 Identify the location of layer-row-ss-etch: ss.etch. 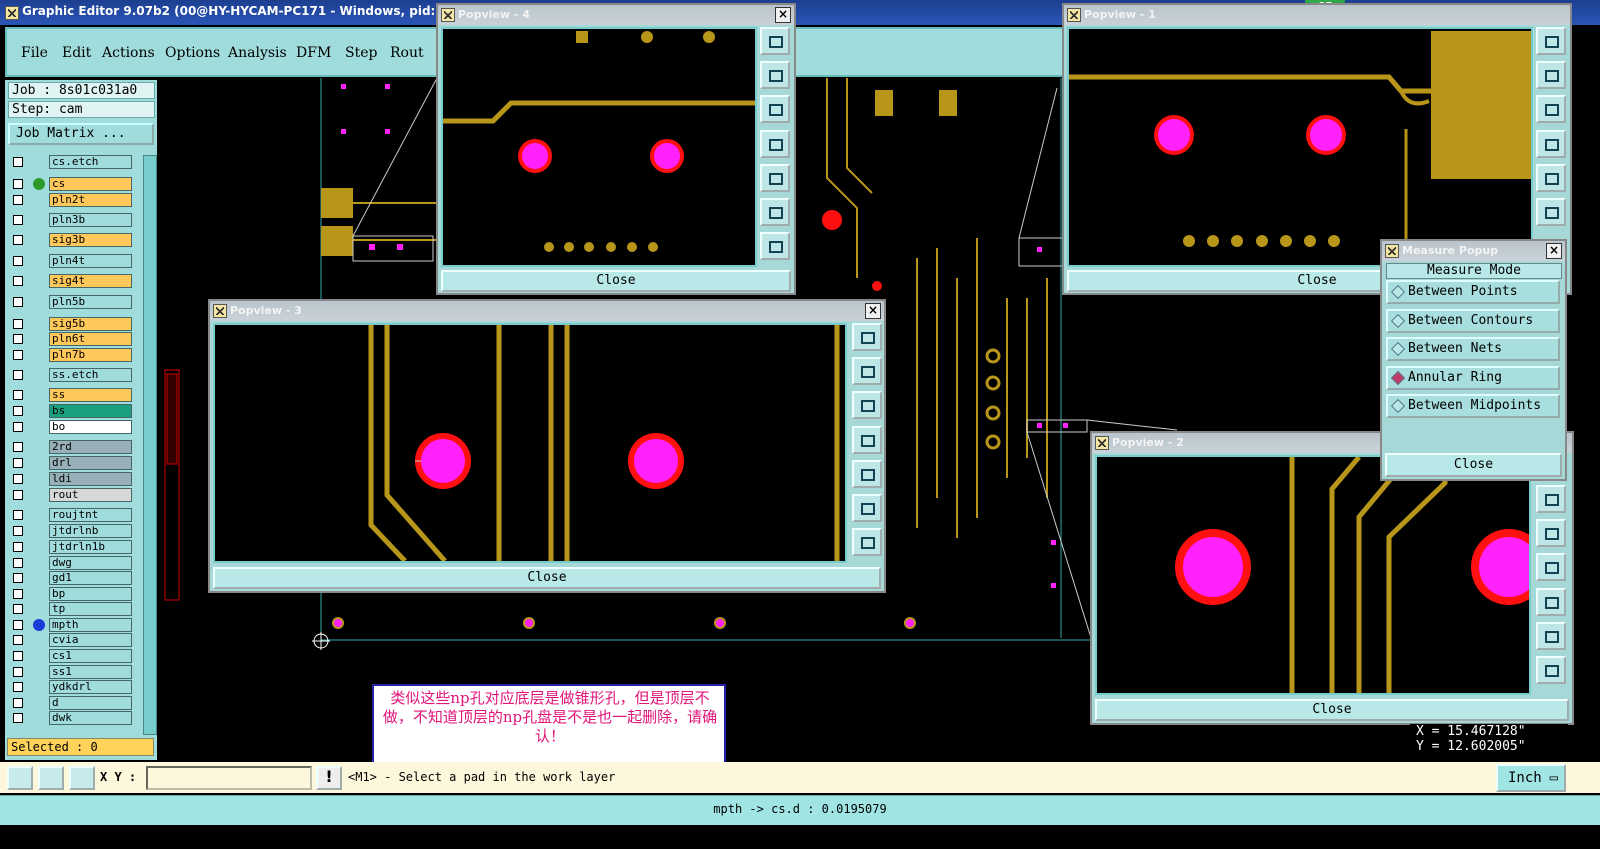
(71, 375).